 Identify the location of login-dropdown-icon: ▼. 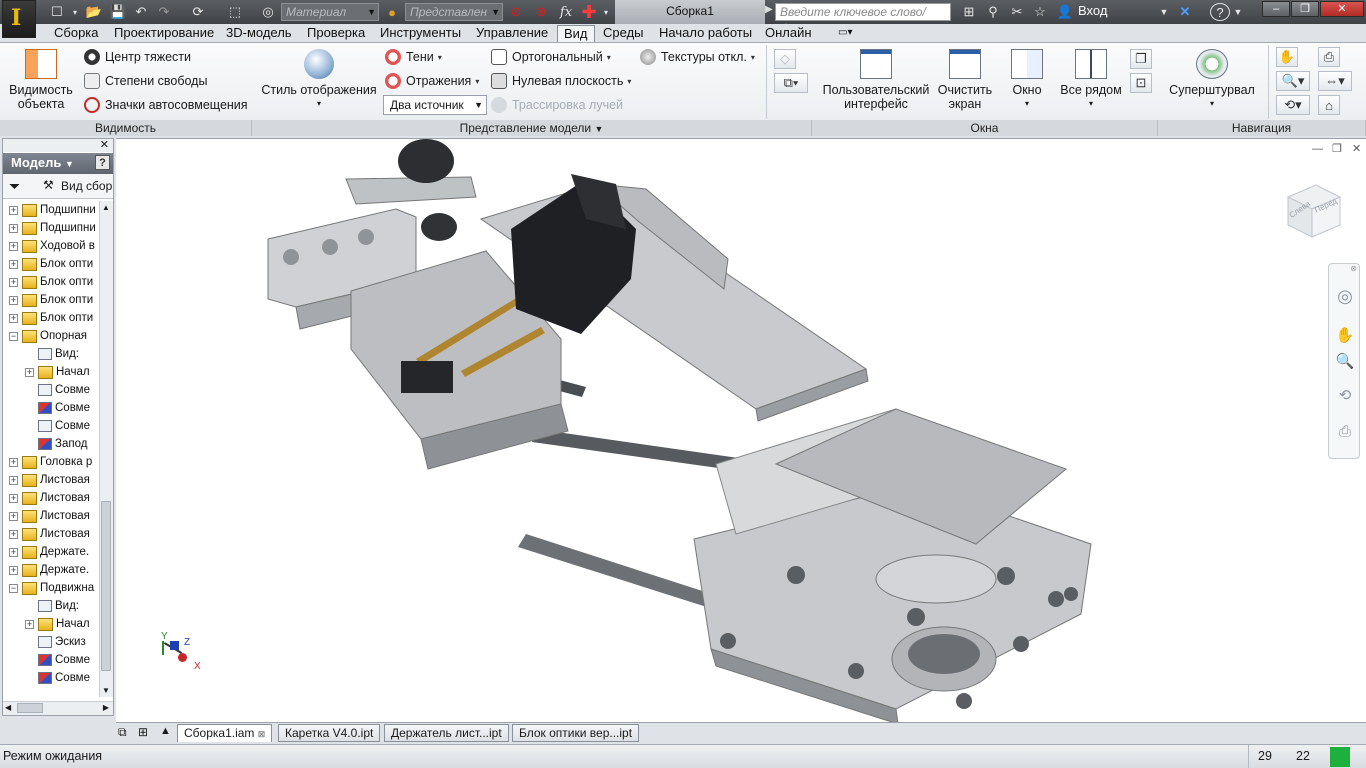
(1164, 12).